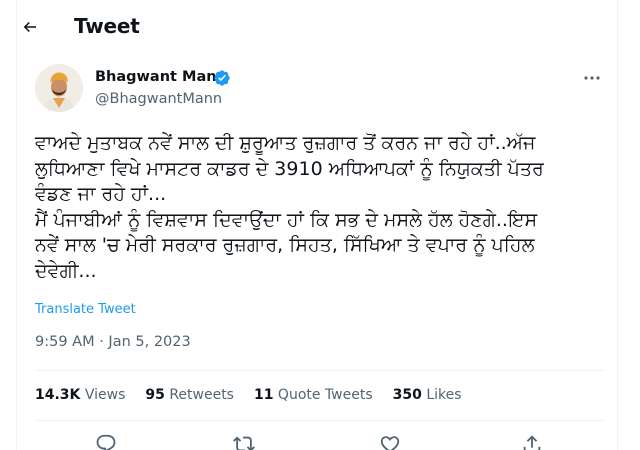 The height and width of the screenshot is (450, 640). I want to click on share-icon, so click(532, 442).